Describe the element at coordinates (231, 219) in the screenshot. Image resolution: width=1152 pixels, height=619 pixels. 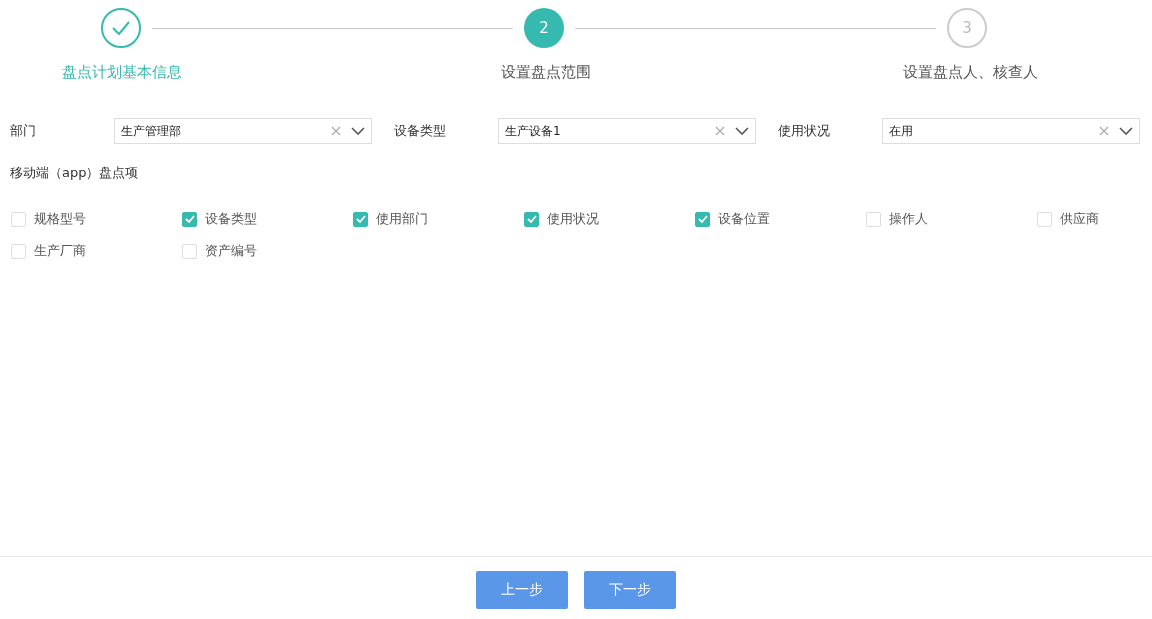
I see `checkbox-label: 设备类型` at that location.